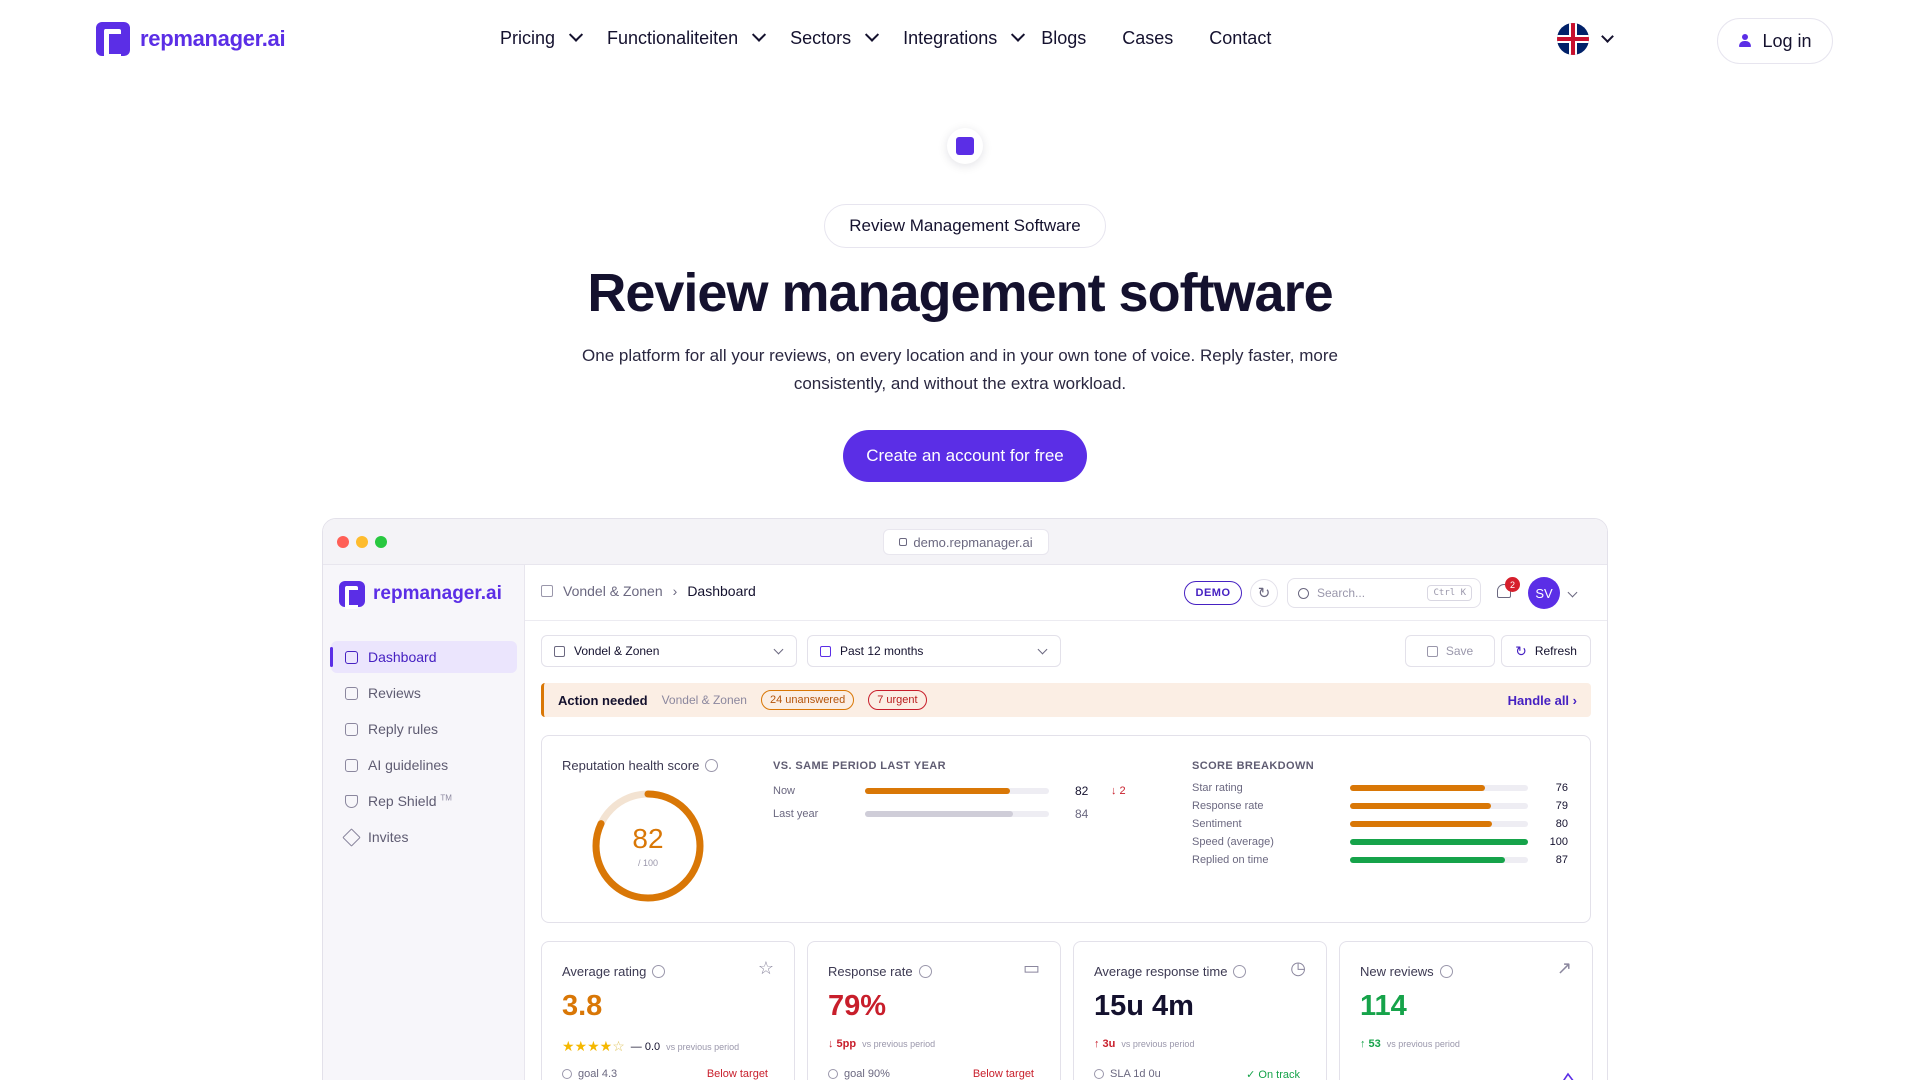 The width and height of the screenshot is (1920, 1080). I want to click on arrow-up-right-icon: ↗, so click(1564, 968).